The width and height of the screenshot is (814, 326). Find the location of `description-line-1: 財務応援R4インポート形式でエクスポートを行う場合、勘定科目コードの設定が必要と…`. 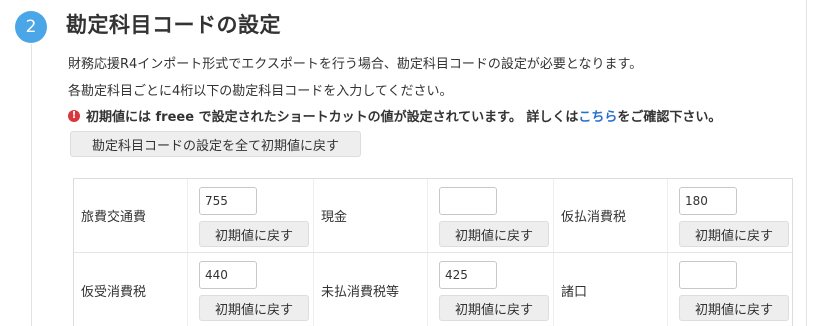

description-line-1: 財務応援R4インポート形式でエクスポートを行う場合、勘定科目コードの設定が必要と… is located at coordinates (355, 64).